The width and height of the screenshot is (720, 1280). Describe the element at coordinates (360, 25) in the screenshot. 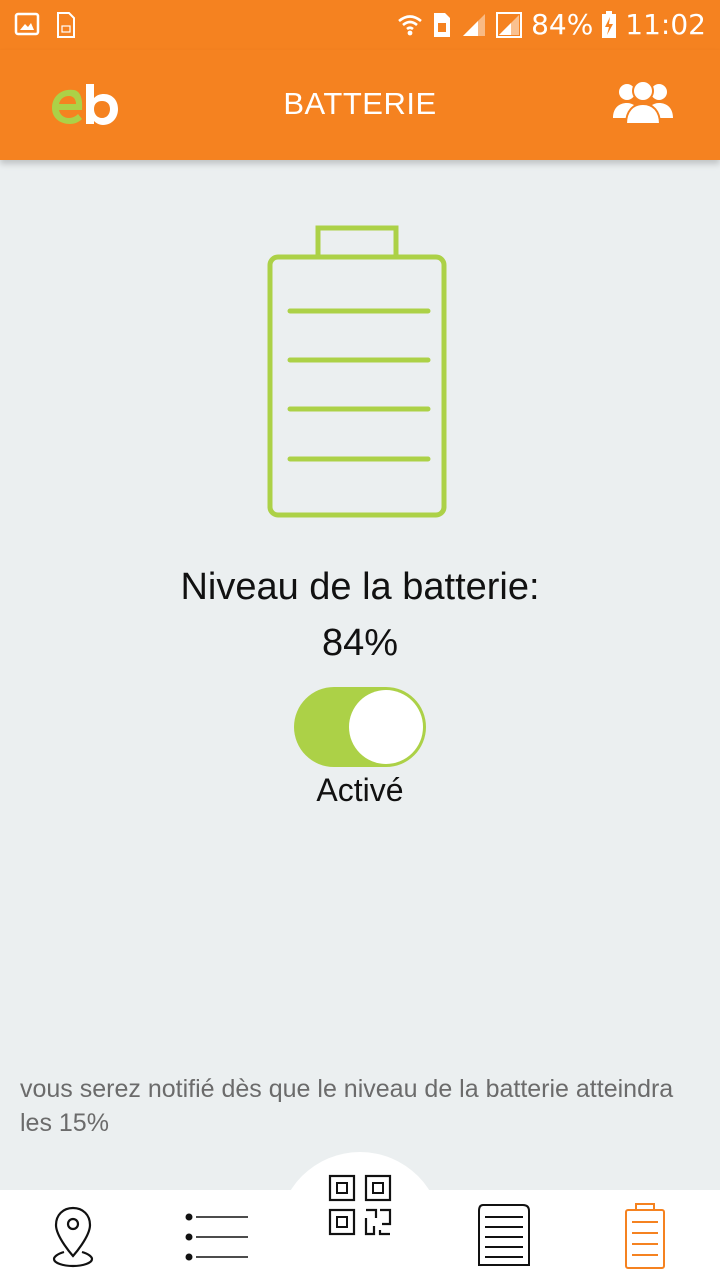

I see `status-bar: 84% 11:02` at that location.